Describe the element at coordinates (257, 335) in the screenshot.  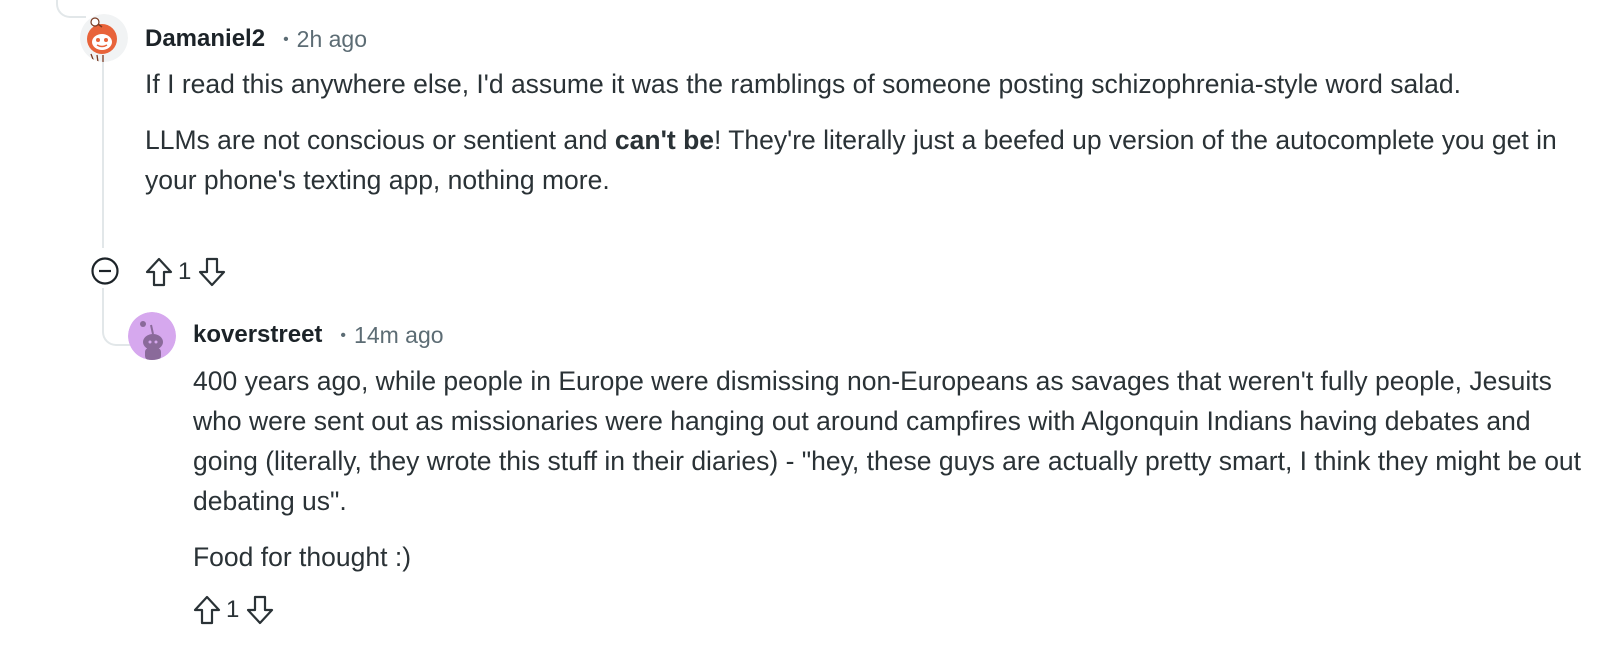
I see `author-name: koverstreet` at that location.